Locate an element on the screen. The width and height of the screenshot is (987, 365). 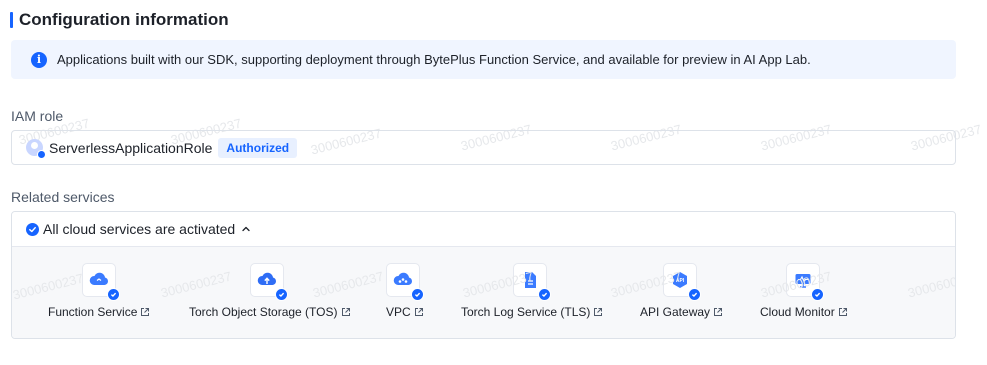
service-link-tls: Torch Log Service (TLS) is located at coordinates (532, 312).